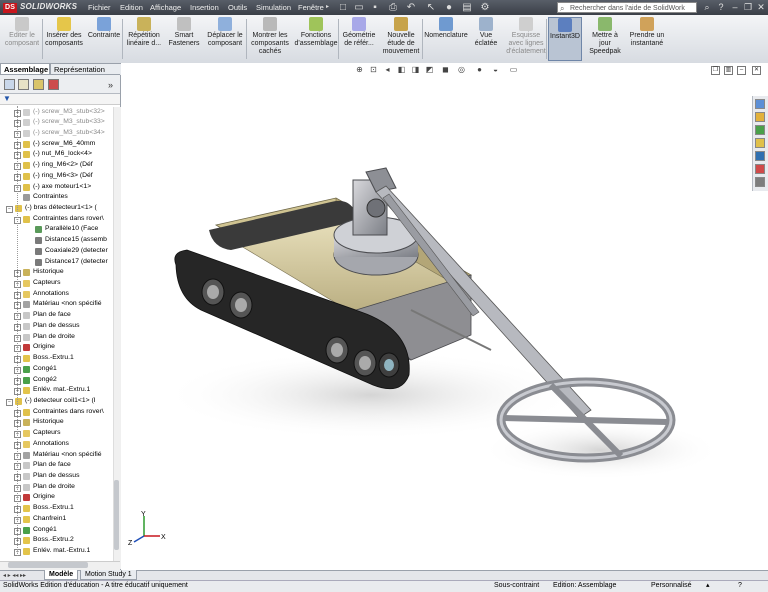  Describe the element at coordinates (415, 70) in the screenshot. I see `dynamic-annotation-icon: ◨` at that location.